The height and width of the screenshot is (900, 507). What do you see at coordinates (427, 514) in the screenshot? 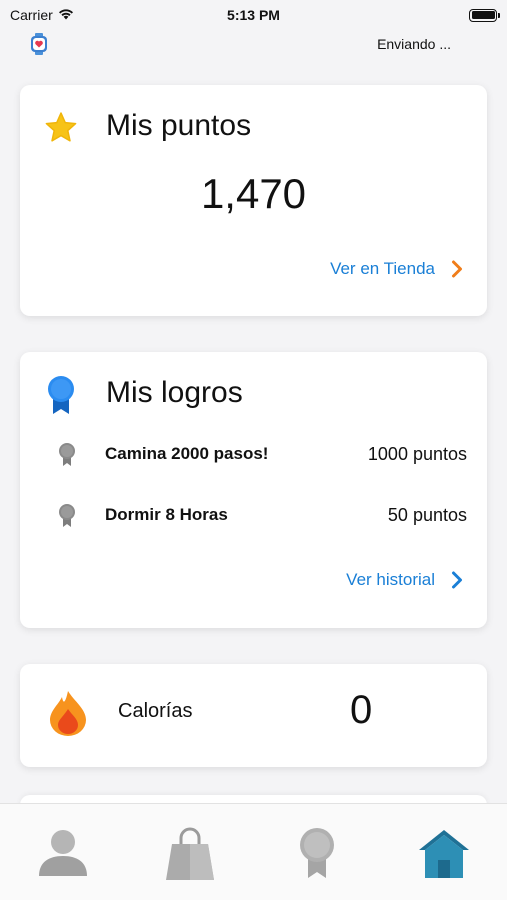
I see `achievement-points: 50 puntos` at bounding box center [427, 514].